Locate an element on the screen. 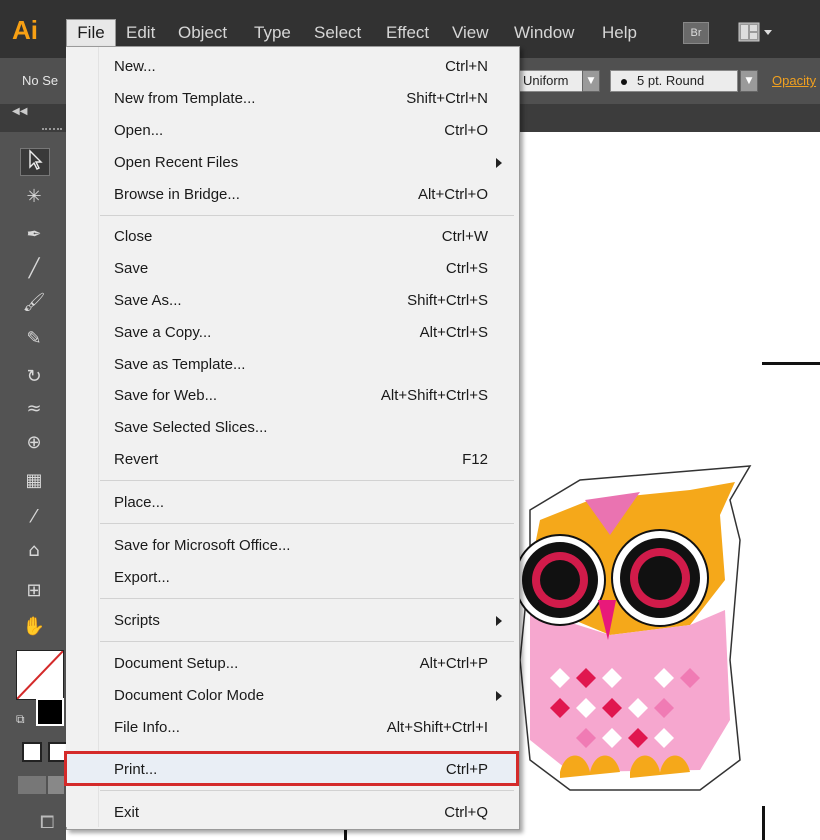  fill-swatch is located at coordinates (40, 675).